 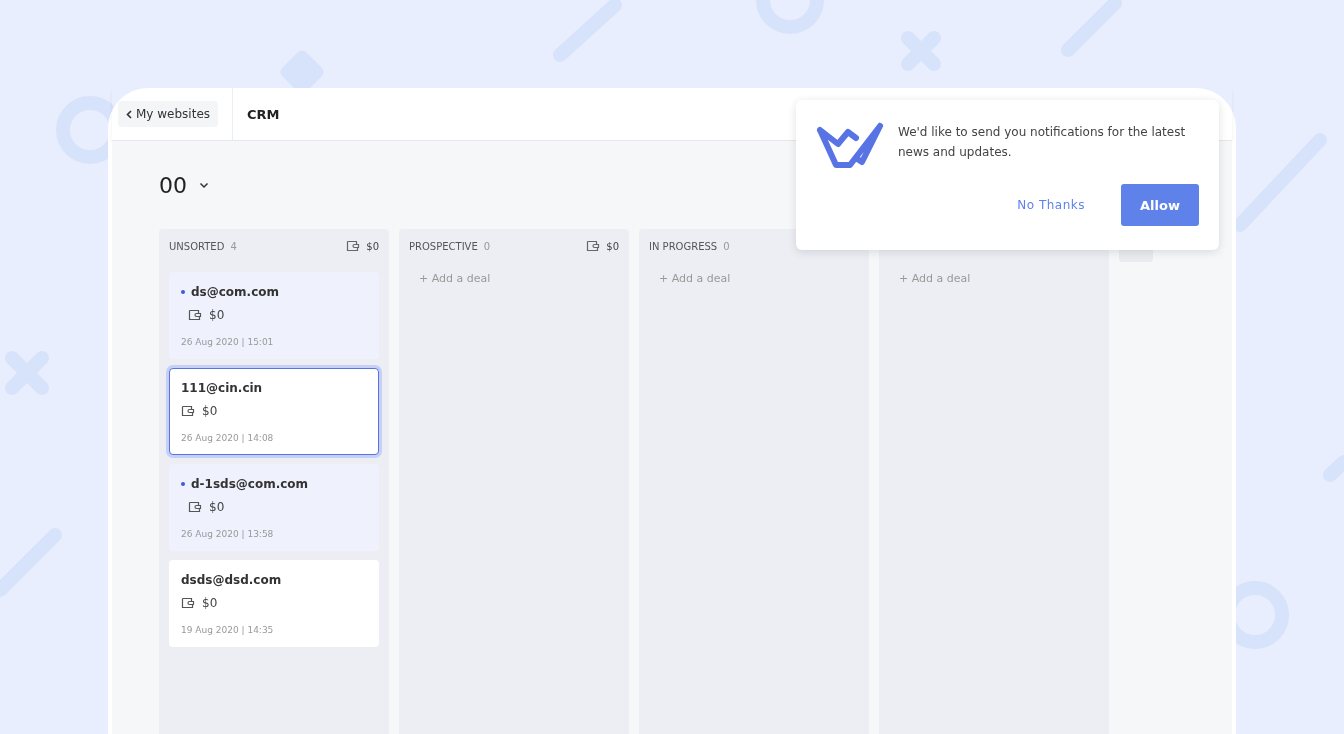 I want to click on deal-date: 26 Aug 2020 | 14:08, so click(x=228, y=438).